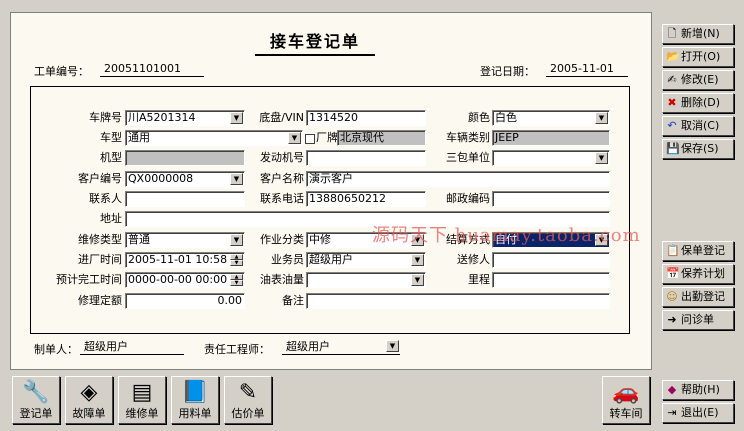  I want to click on work-order-label: 工单编号：, so click(61, 71).